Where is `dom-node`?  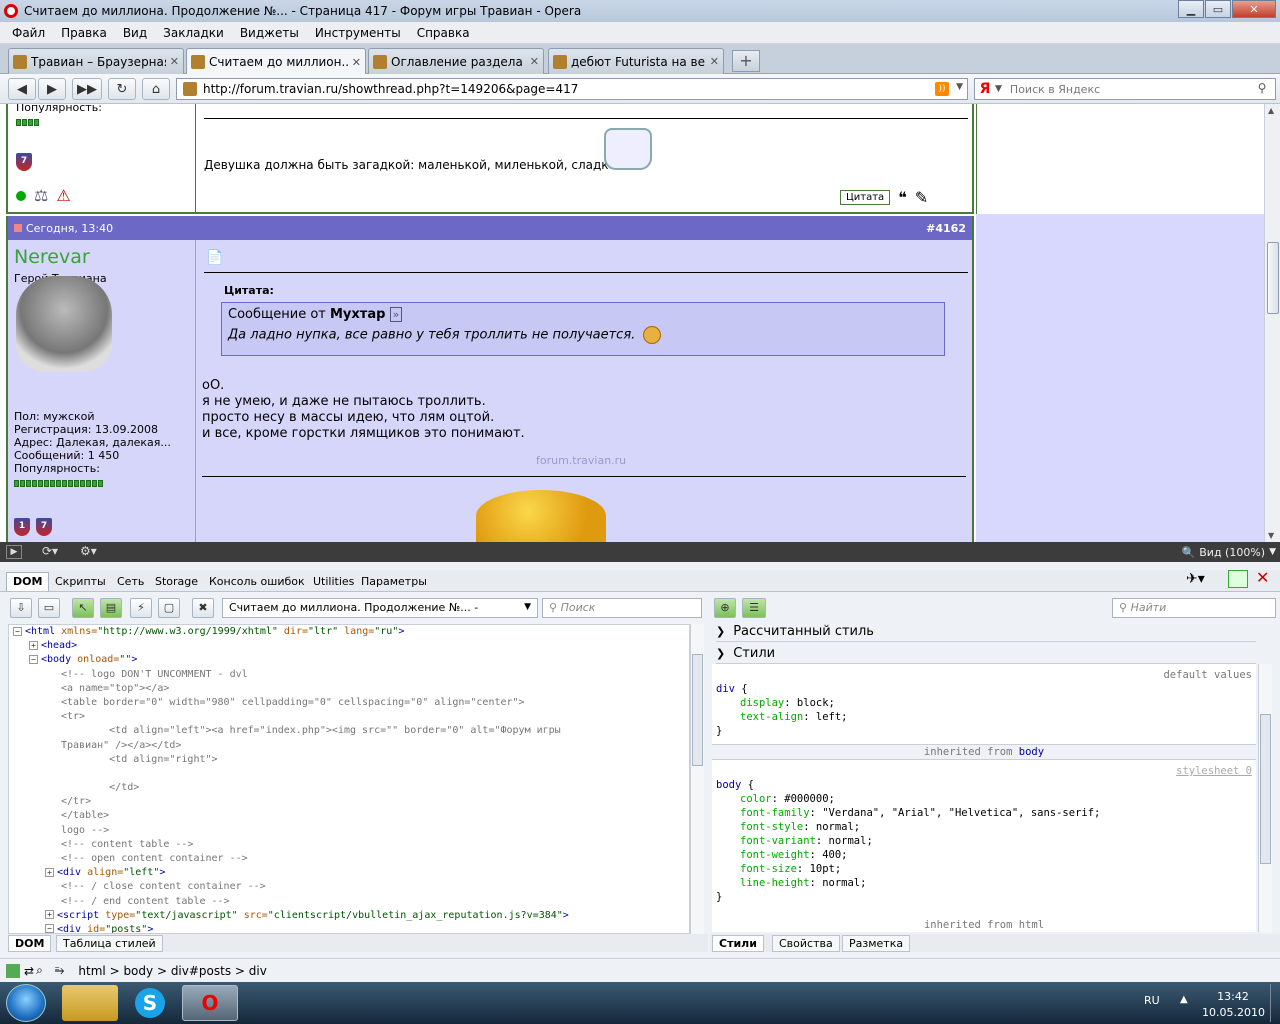 dom-node is located at coordinates (349, 774).